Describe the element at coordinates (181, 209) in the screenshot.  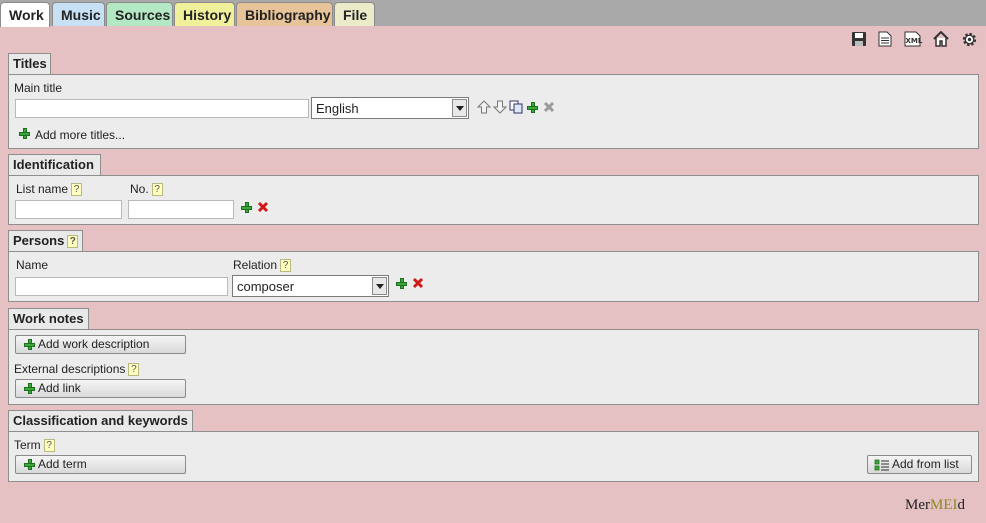
I see `number-input` at that location.